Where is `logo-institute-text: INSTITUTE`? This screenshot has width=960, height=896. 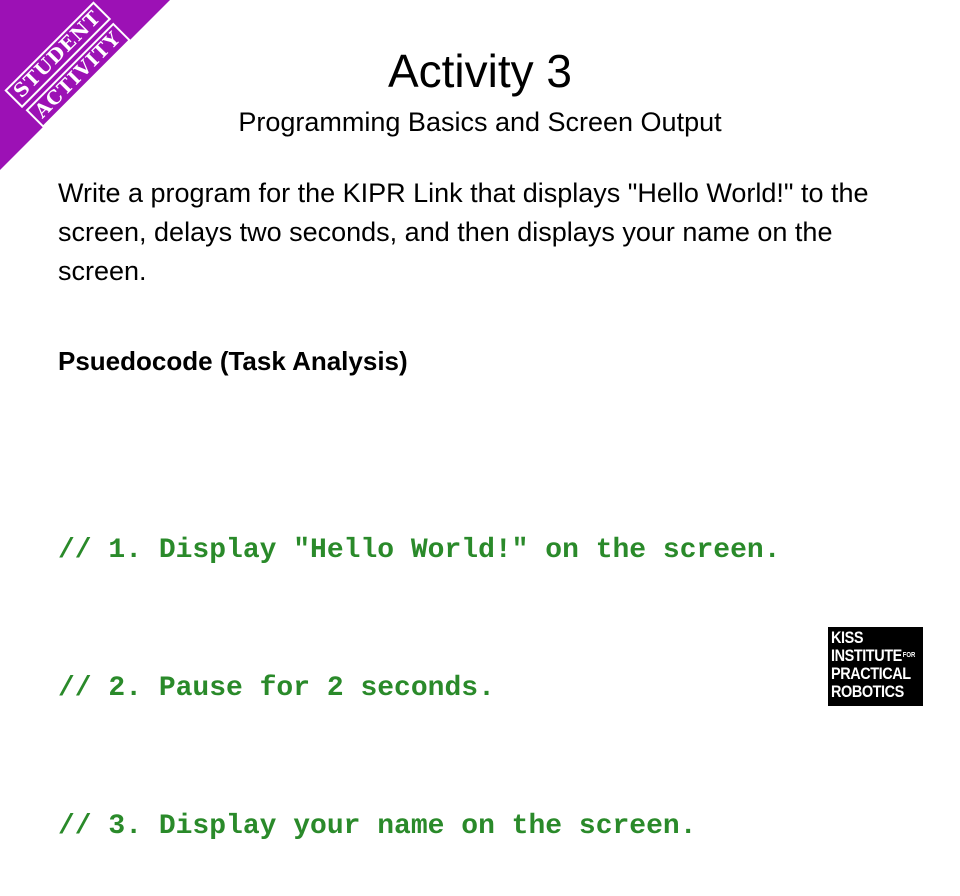 logo-institute-text: INSTITUTE is located at coordinates (866, 655).